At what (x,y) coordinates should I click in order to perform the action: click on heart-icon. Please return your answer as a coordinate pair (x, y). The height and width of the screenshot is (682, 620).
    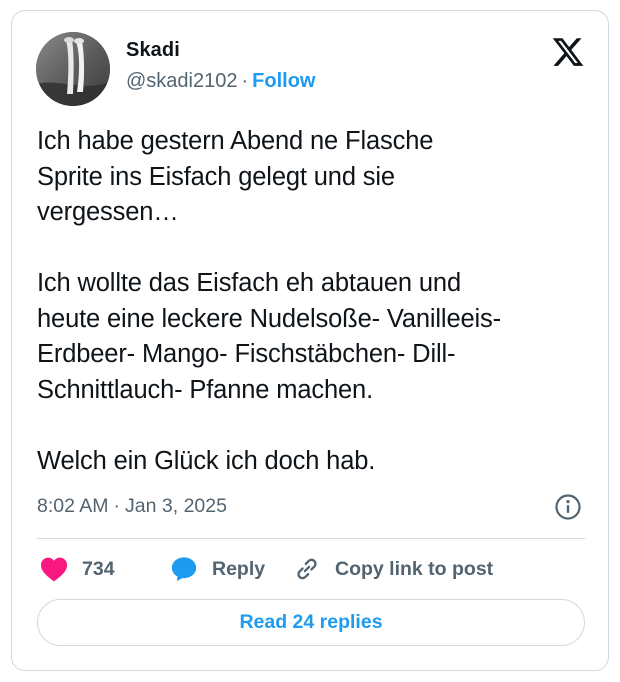
    Looking at the image, I should click on (54, 569).